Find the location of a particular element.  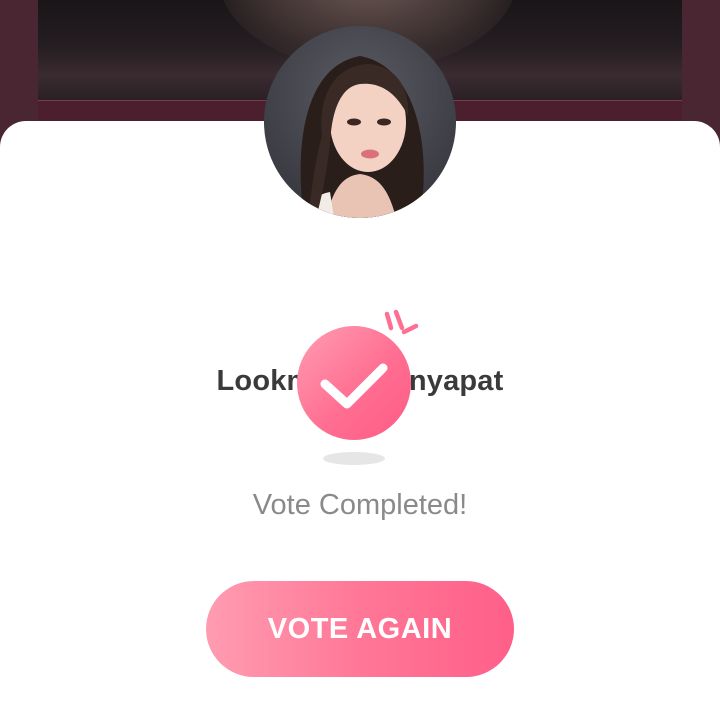

vote-status-text: Vote Completed! is located at coordinates (360, 505).